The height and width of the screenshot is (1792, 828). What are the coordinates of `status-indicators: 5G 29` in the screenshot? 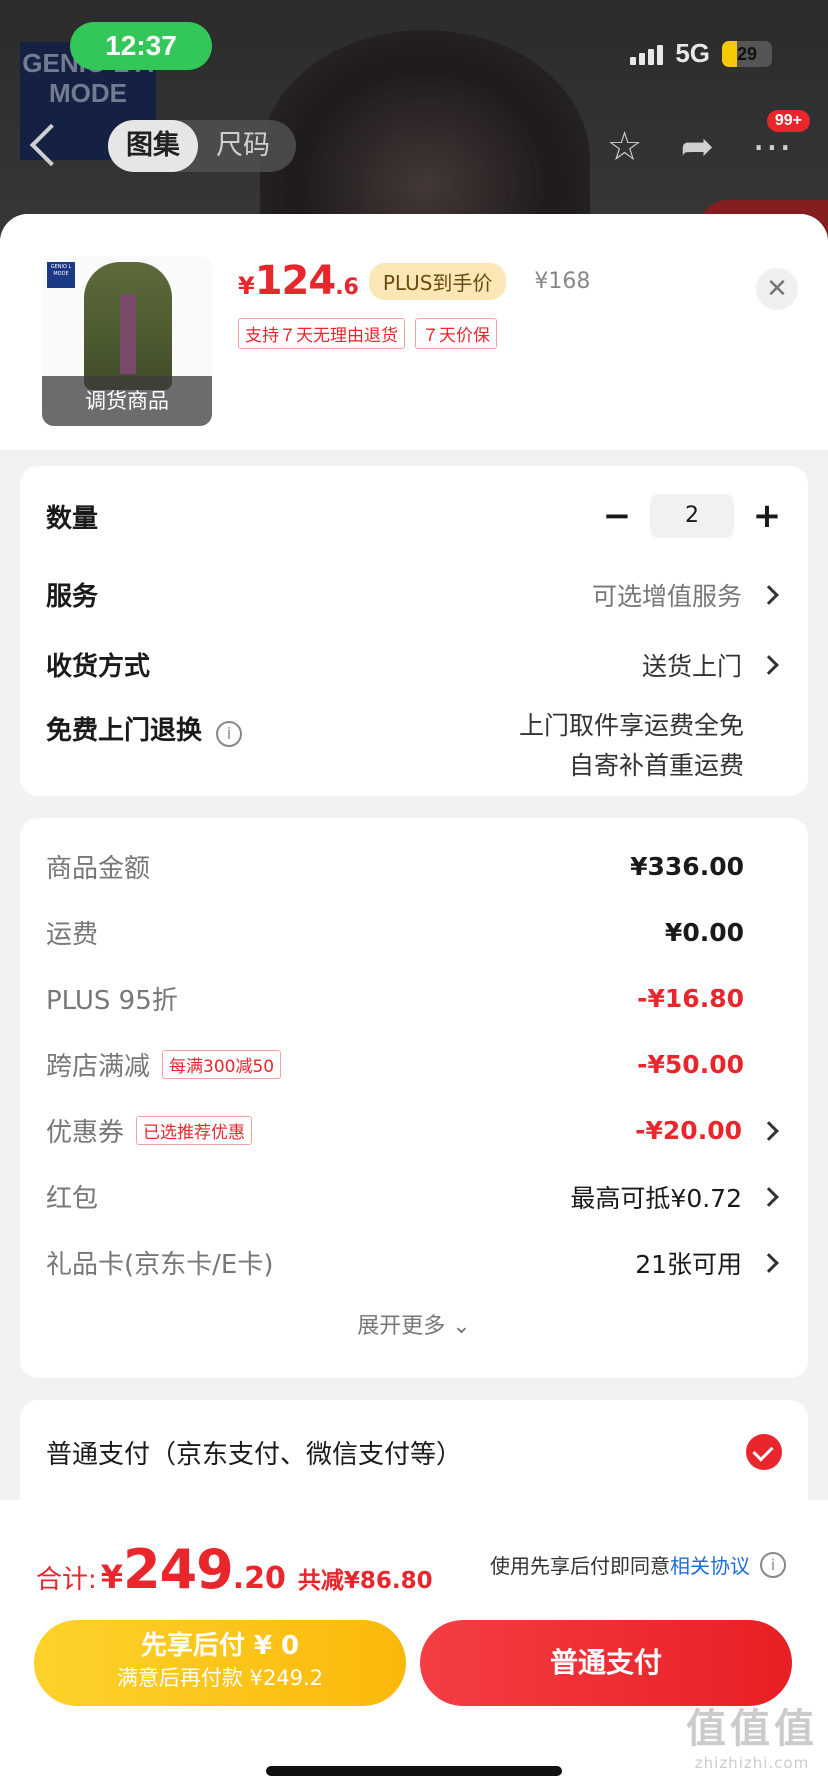 It's located at (701, 53).